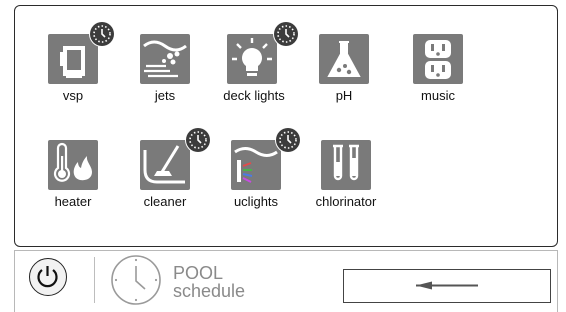  Describe the element at coordinates (256, 201) in the screenshot. I see `device-label: uclights` at that location.